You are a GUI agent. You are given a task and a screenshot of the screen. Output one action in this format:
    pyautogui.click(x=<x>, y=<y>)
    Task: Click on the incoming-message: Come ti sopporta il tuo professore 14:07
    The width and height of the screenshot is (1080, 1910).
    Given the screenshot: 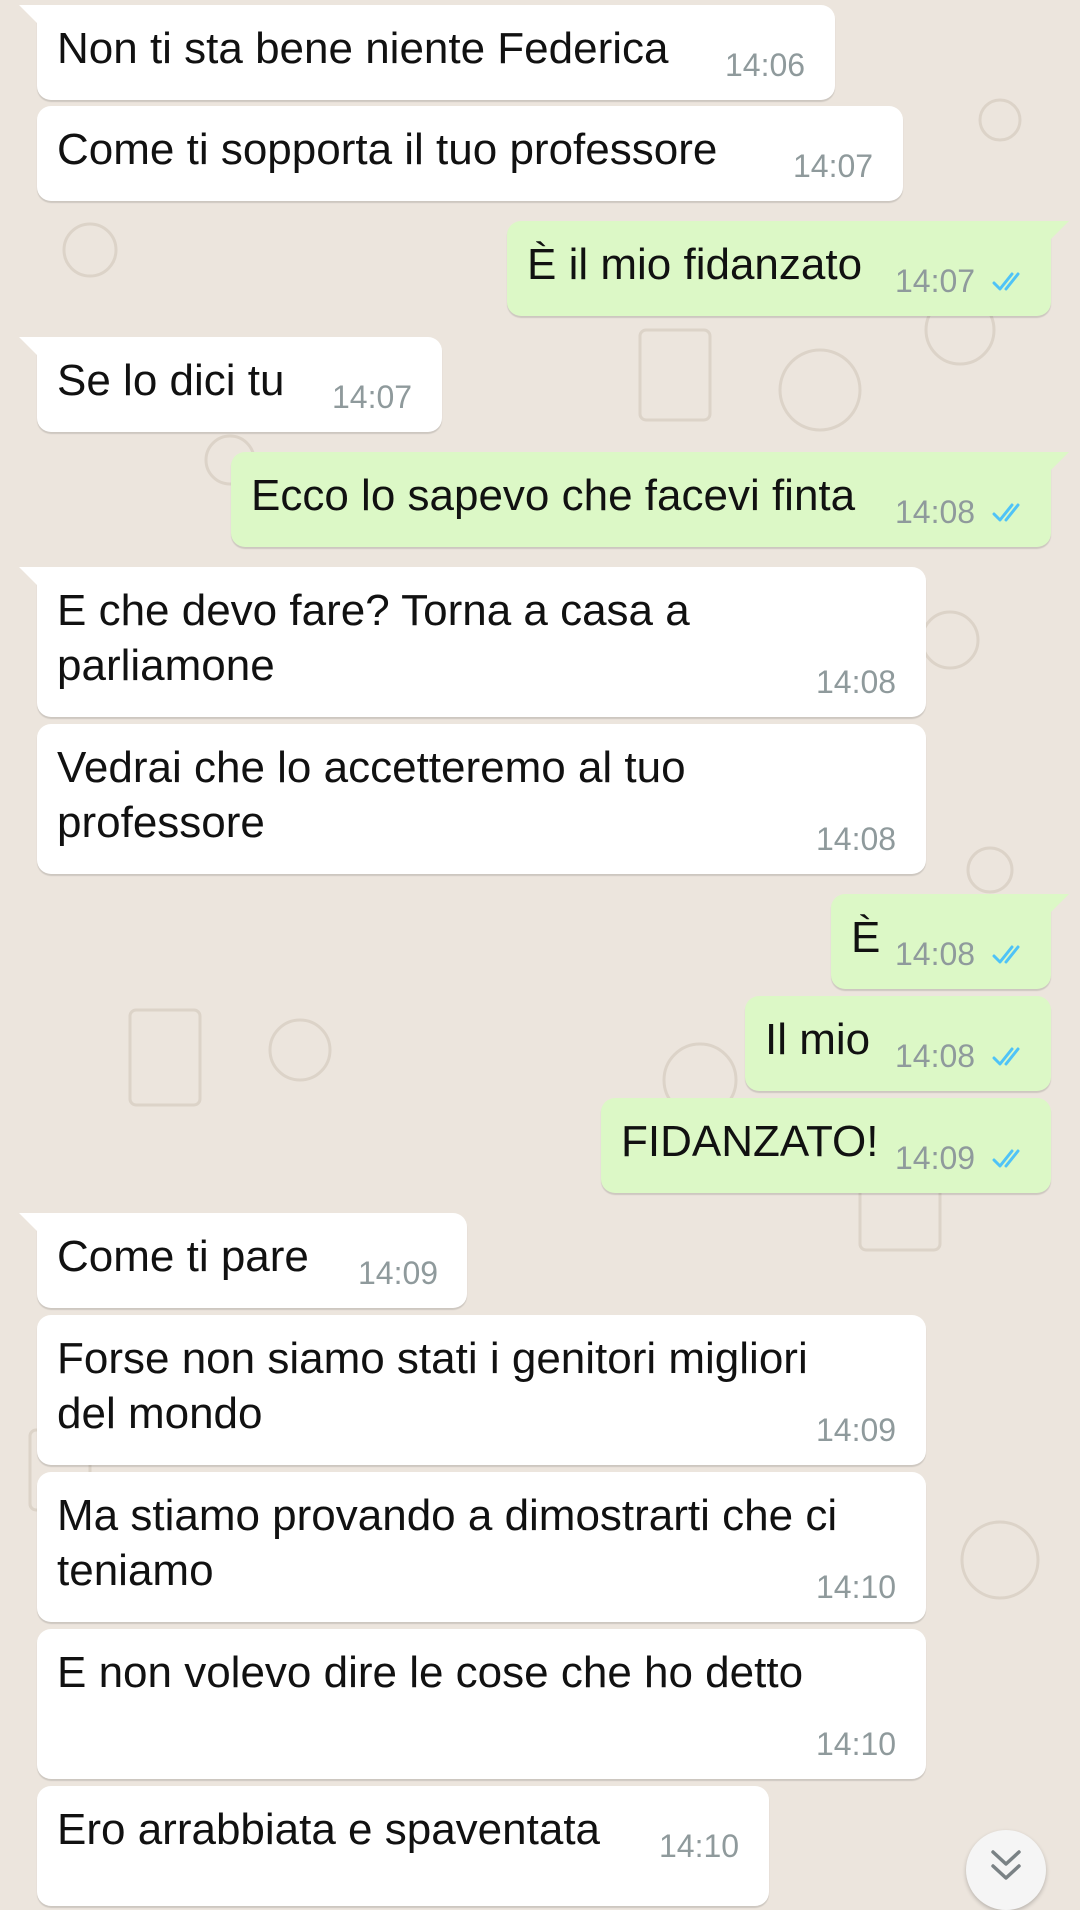 What is the action you would take?
    pyautogui.click(x=470, y=153)
    